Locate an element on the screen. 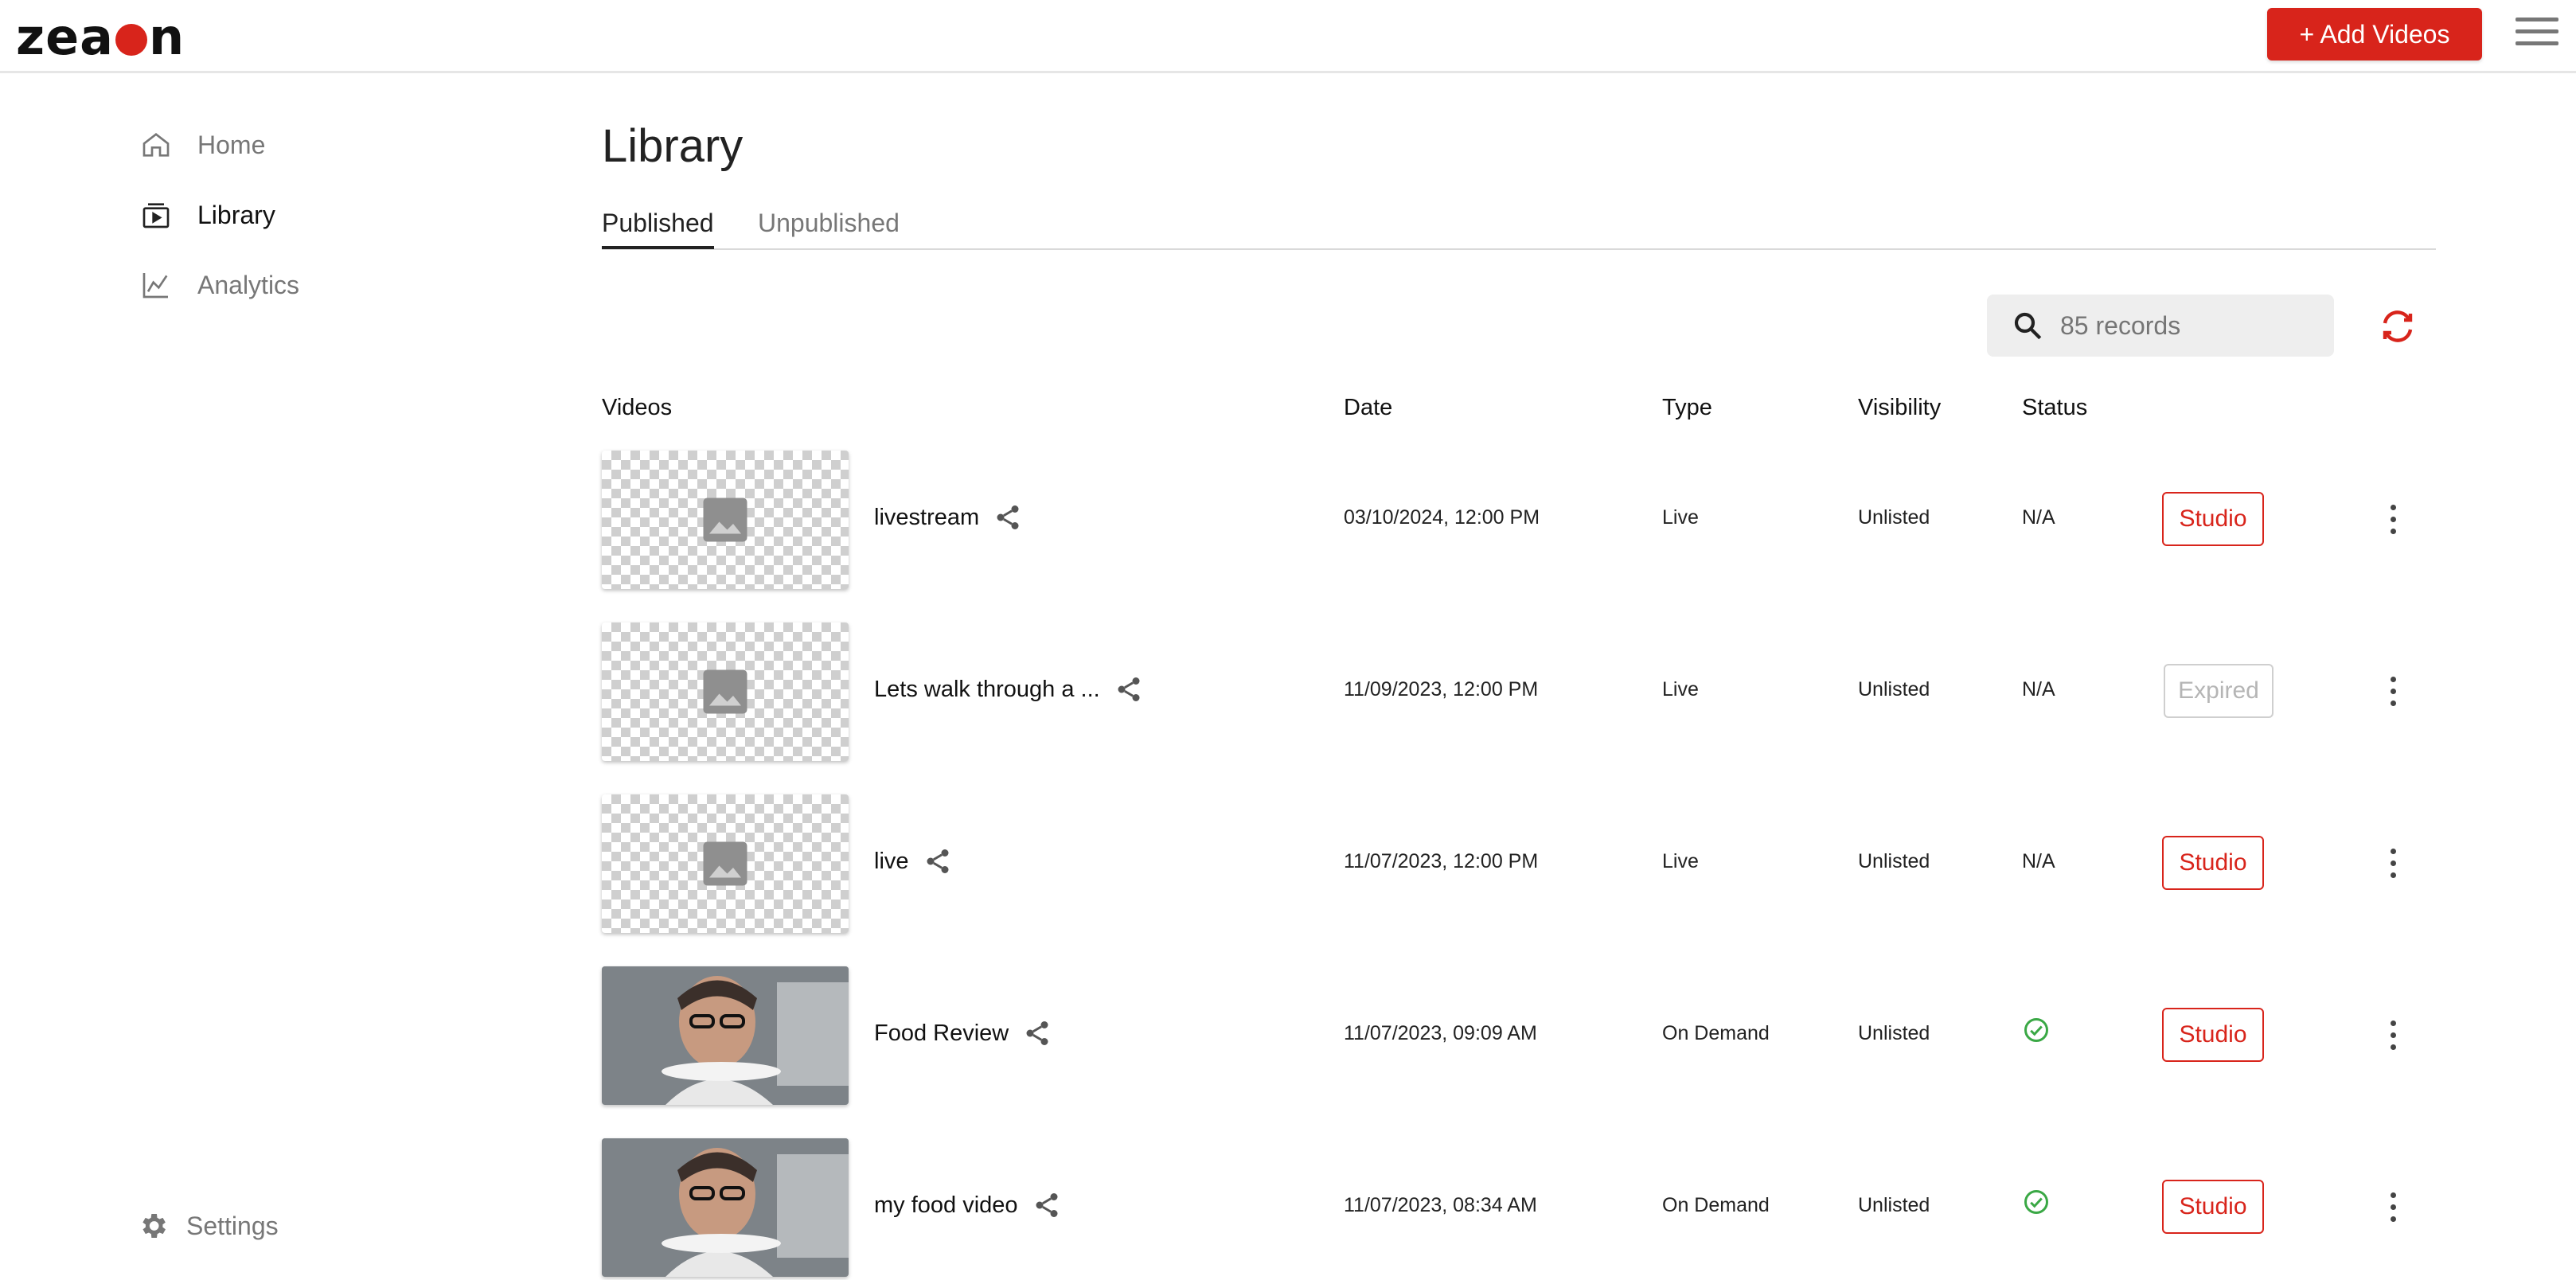 The height and width of the screenshot is (1280, 2576). video-title: livestream is located at coordinates (926, 518).